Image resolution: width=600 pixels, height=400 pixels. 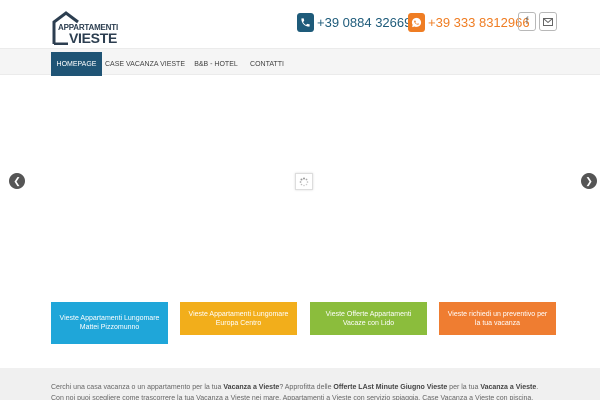 I want to click on nav-item-contatti: CONTATTI, so click(x=267, y=64).